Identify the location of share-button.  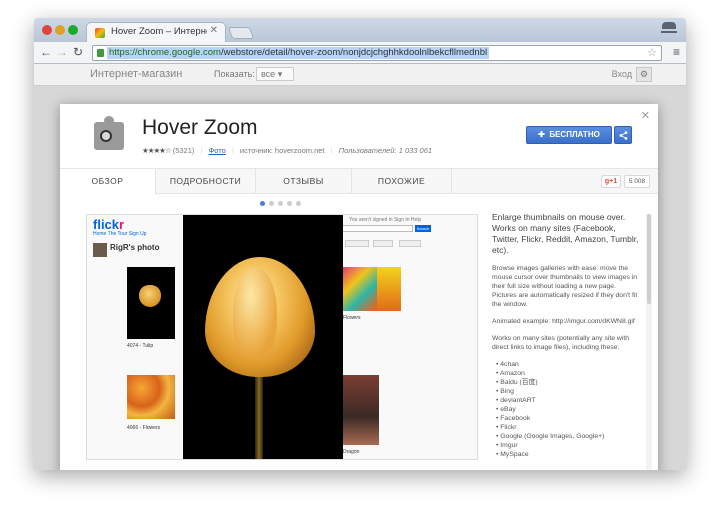
(623, 135).